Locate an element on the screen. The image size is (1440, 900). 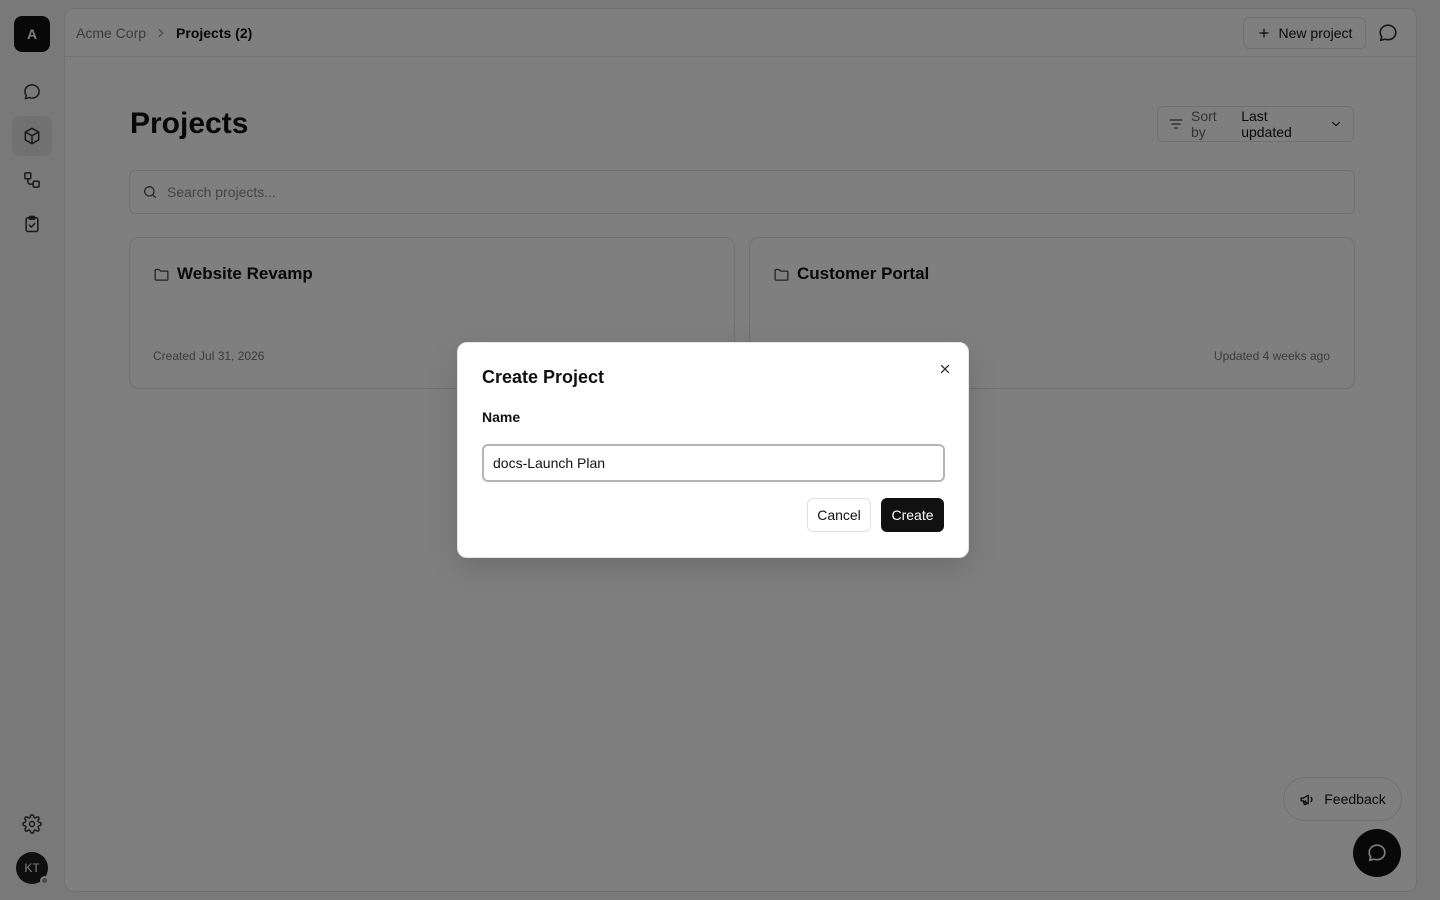
cancel-button: Cancel is located at coordinates (839, 515).